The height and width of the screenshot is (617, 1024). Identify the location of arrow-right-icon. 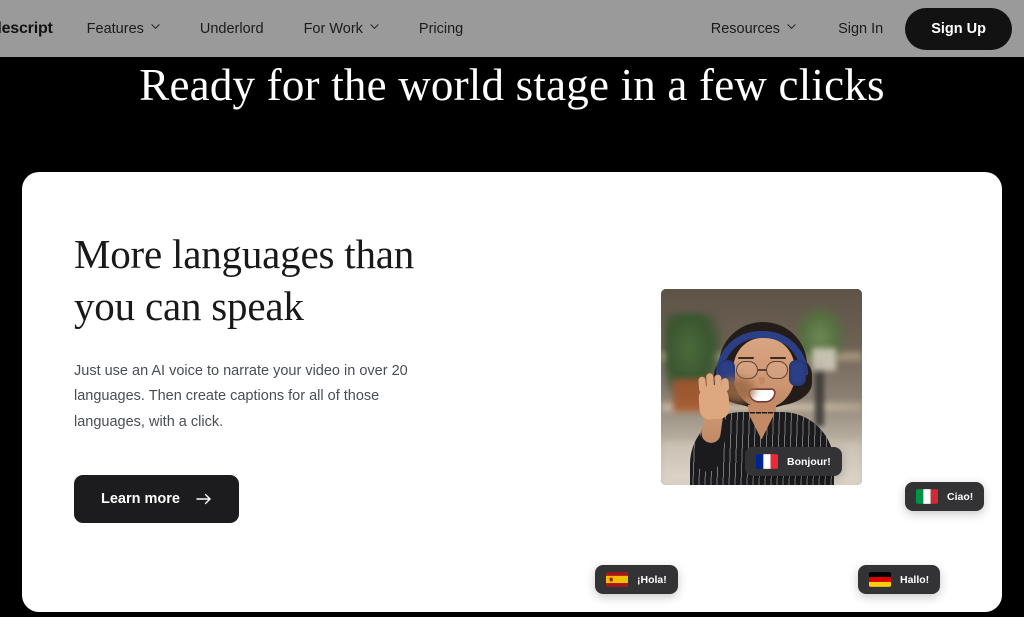
(204, 499).